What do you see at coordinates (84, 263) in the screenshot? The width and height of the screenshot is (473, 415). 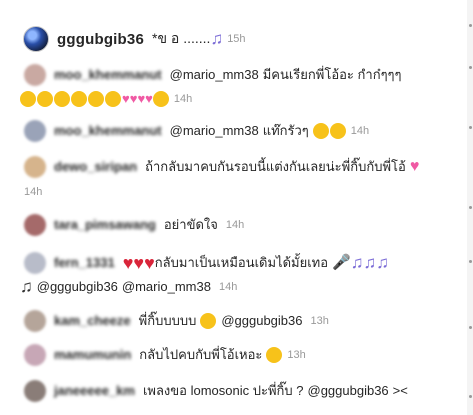 I see `comment-username: fern_1331` at bounding box center [84, 263].